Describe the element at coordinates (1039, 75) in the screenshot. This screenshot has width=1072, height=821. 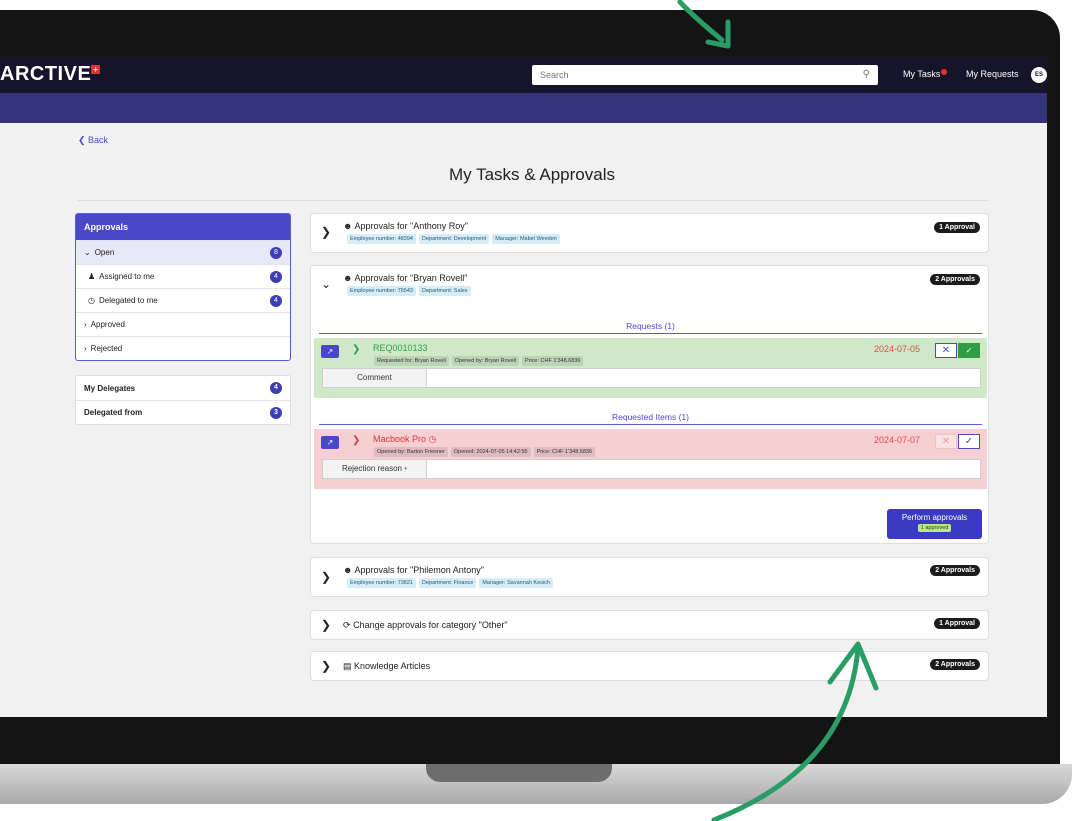
I see `avatar: ES` at that location.